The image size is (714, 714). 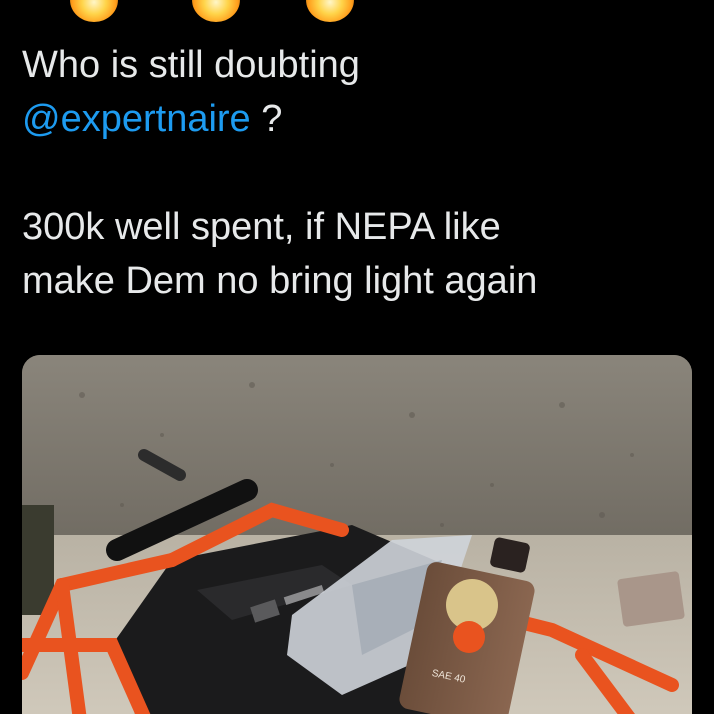 I want to click on oil-bottle-badge, so click(x=469, y=637).